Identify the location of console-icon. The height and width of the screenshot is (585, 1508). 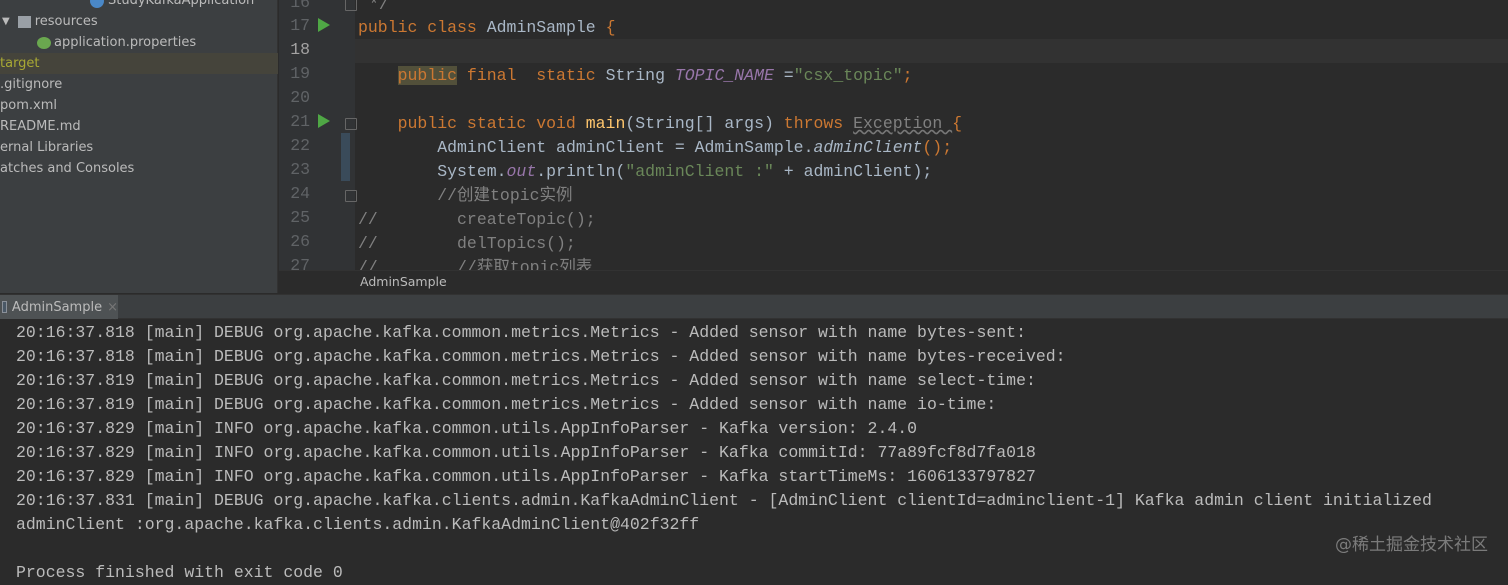
(4, 307).